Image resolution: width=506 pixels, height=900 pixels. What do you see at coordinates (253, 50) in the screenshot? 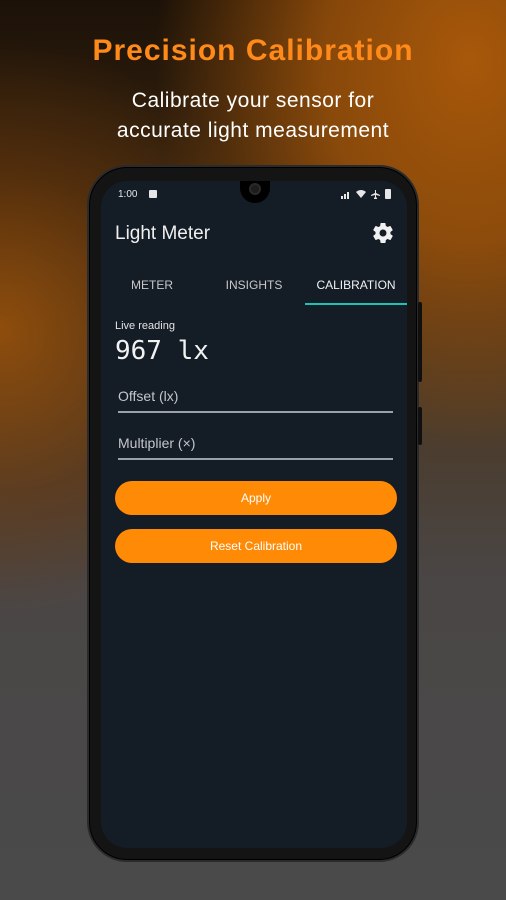
I see `promo-headline: Precision Calibration` at bounding box center [253, 50].